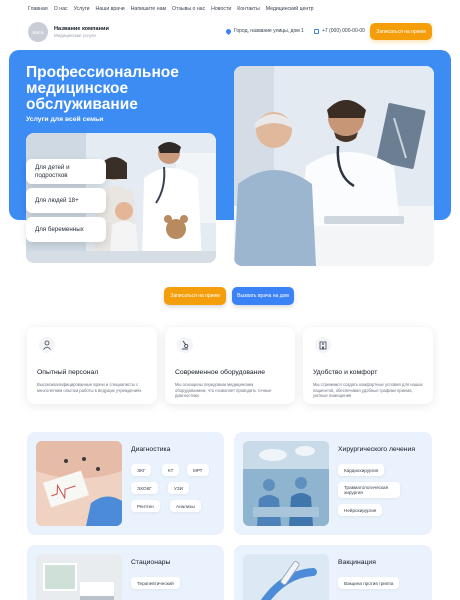  Describe the element at coordinates (369, 583) in the screenshot. I see `tag-flu-vaccine: Вакцина против гриппа` at that location.